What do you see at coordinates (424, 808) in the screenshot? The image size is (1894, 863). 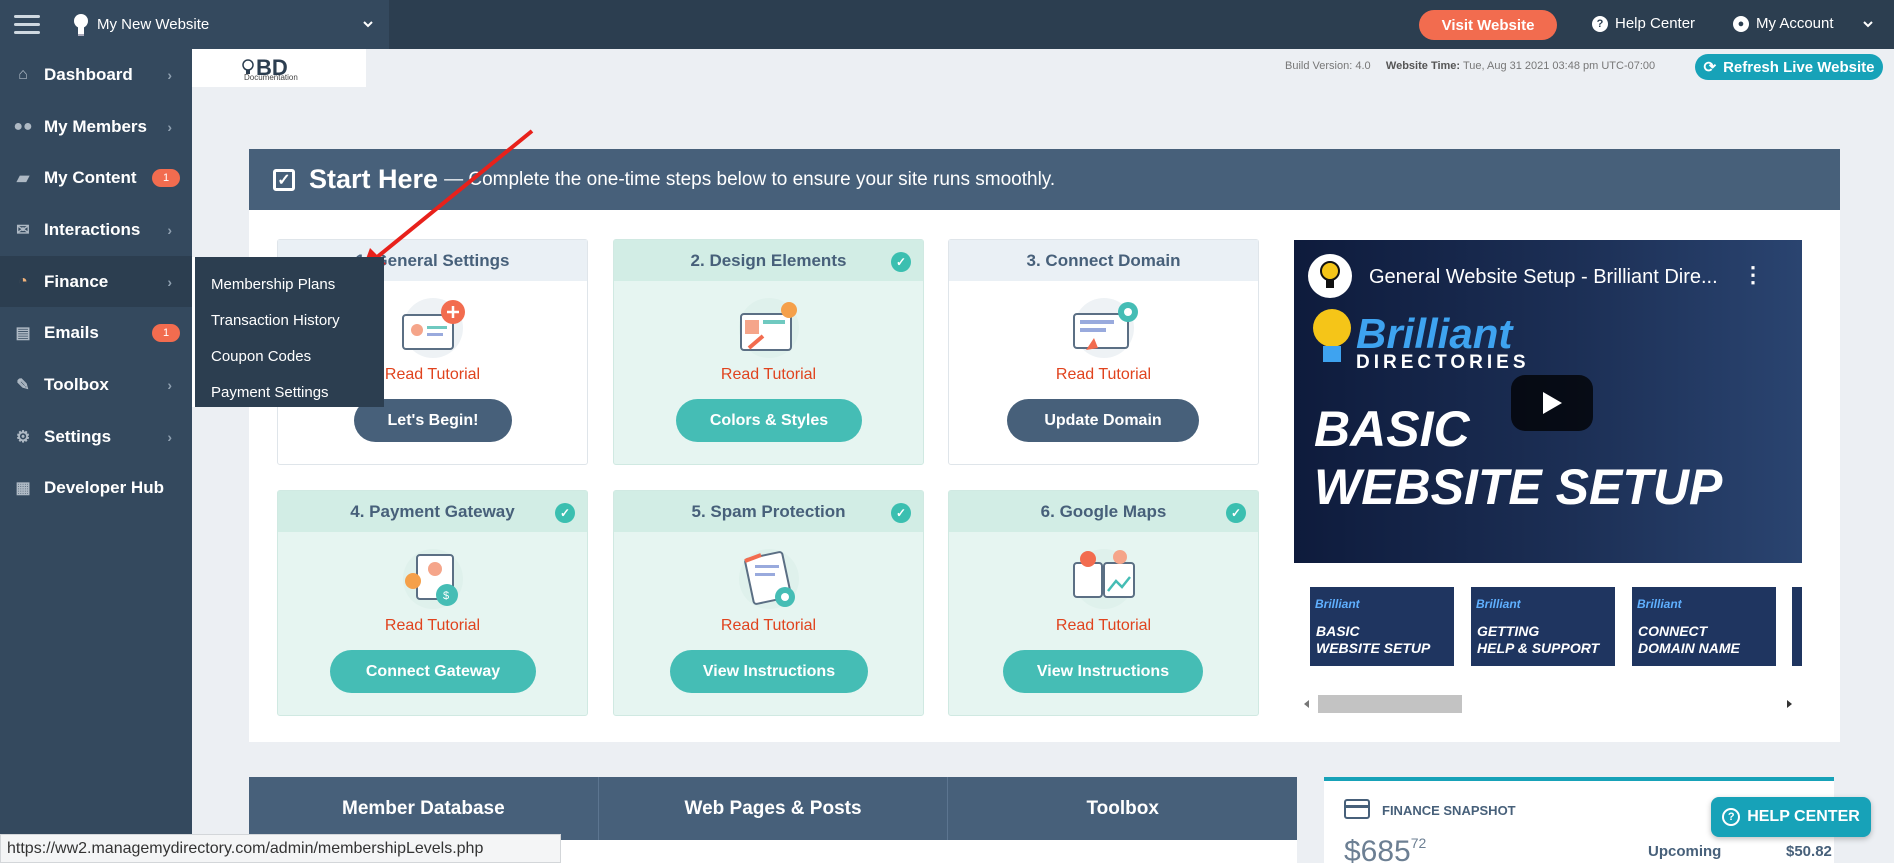 I see `tab-member-database: Member Database` at bounding box center [424, 808].